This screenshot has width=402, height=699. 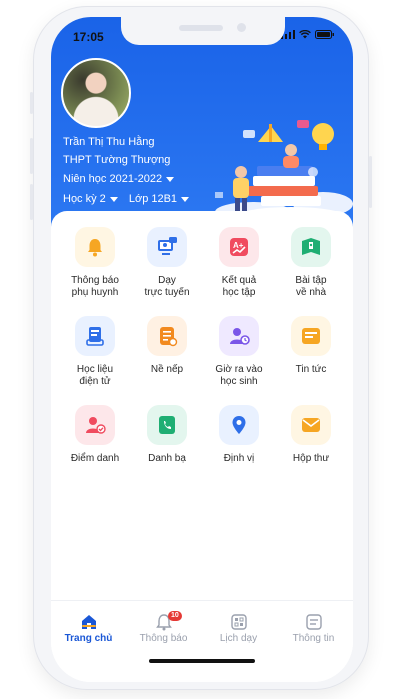 I want to click on home-indicator, so click(x=202, y=661).